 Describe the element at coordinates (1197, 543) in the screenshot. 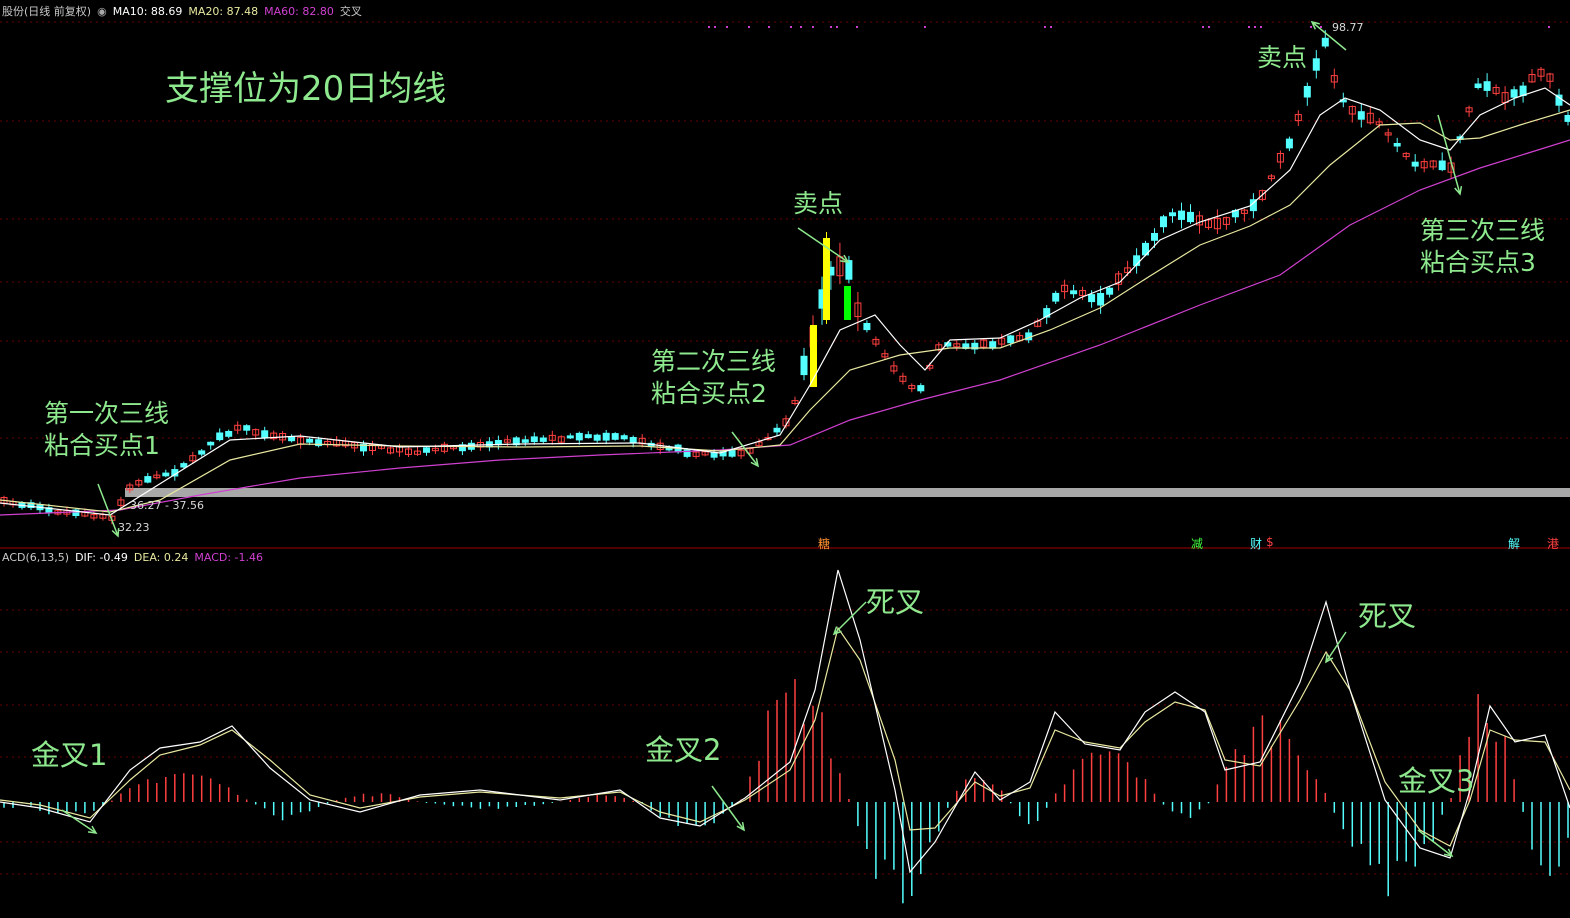

I see `event-marker: 减` at that location.